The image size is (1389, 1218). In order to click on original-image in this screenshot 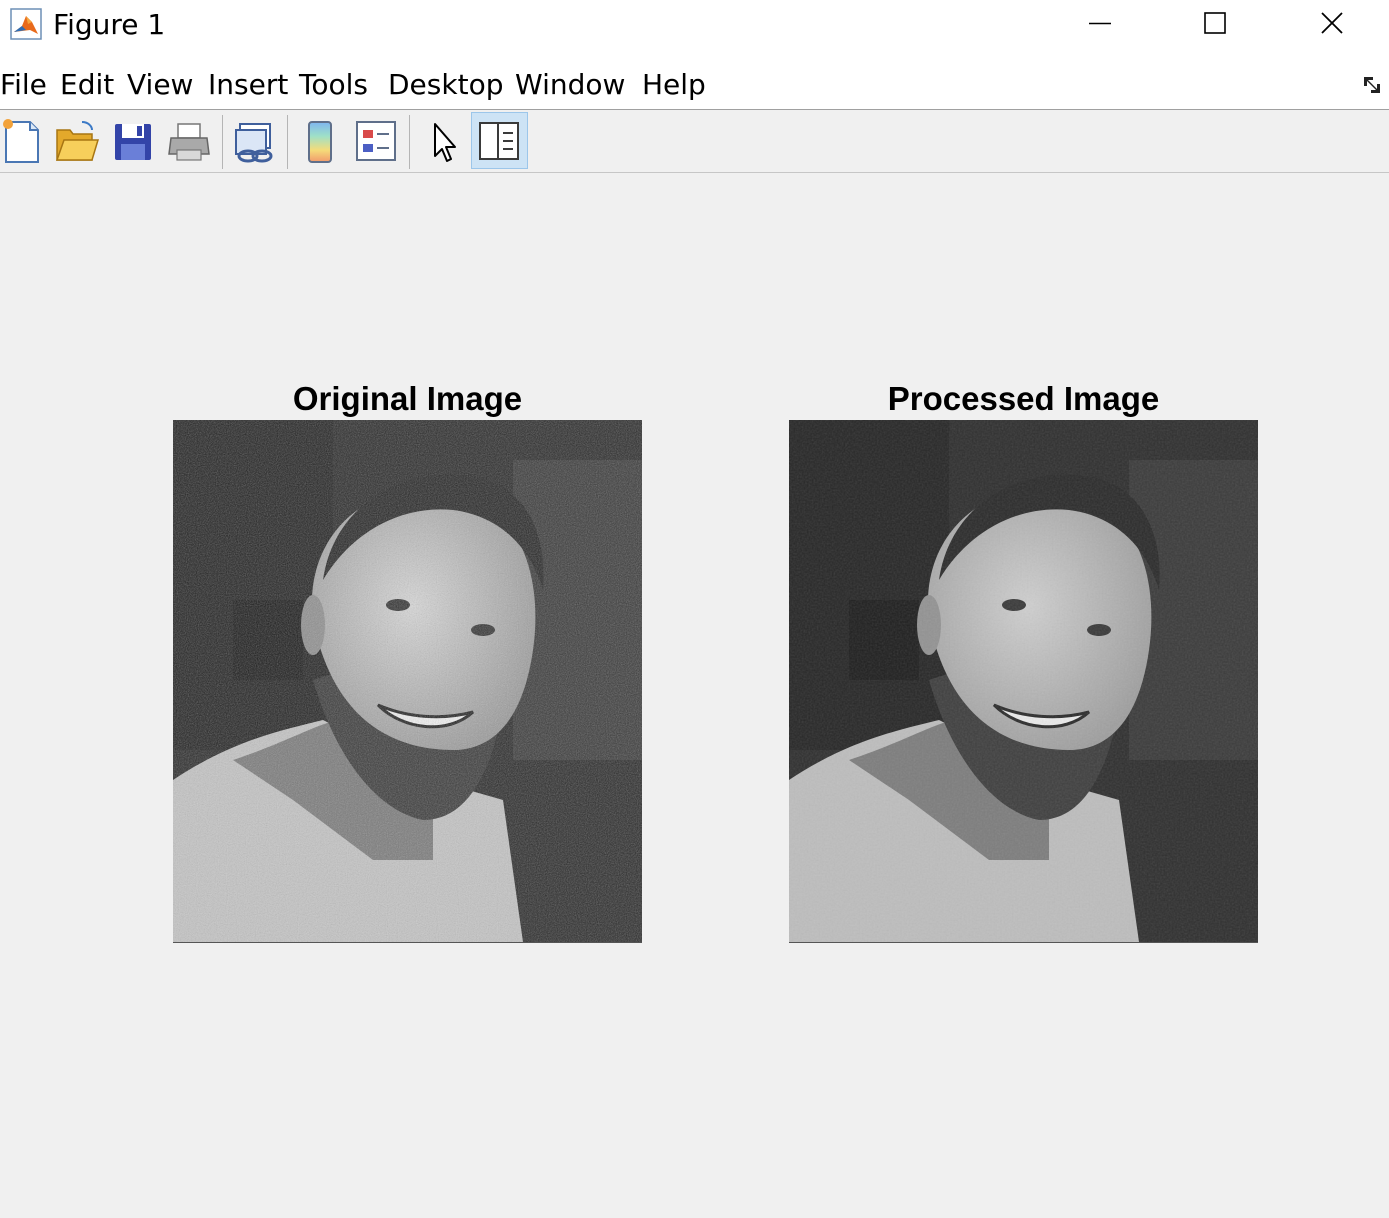, I will do `click(407, 681)`.